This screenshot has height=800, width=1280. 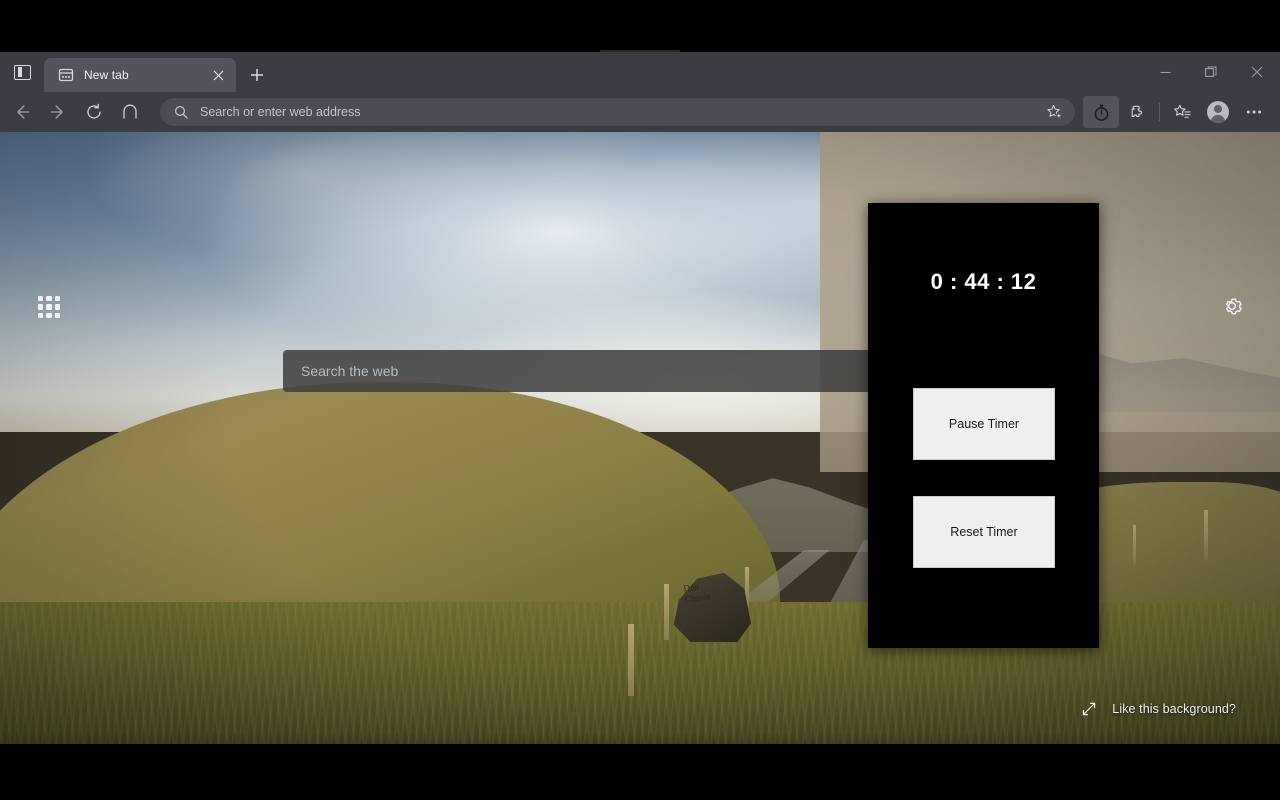 I want to click on like-background-button: Like this background?, so click(x=1159, y=709).